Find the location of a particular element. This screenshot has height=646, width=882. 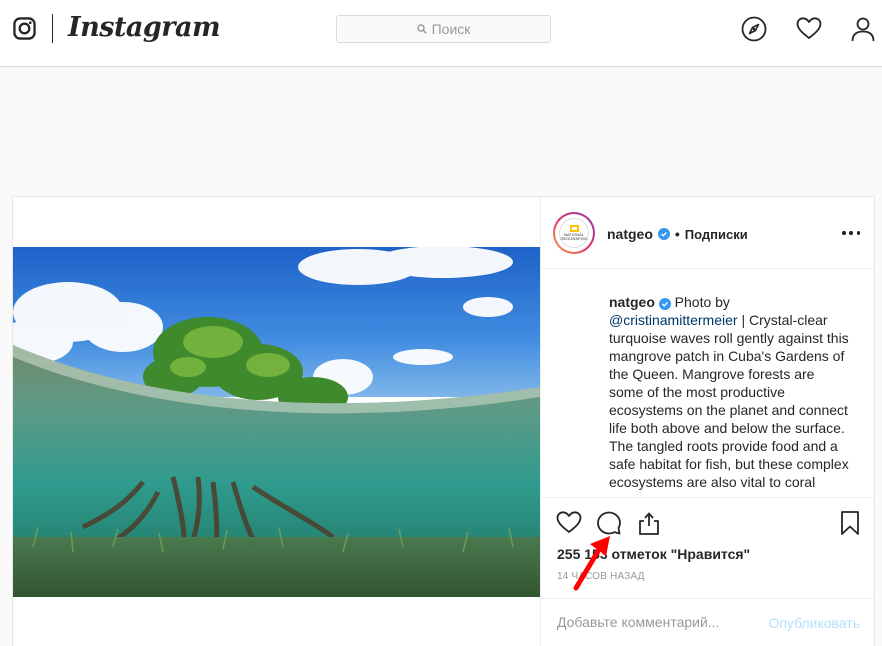

avatar: NATIONAL GEOGRAPHIC is located at coordinates (574, 233).